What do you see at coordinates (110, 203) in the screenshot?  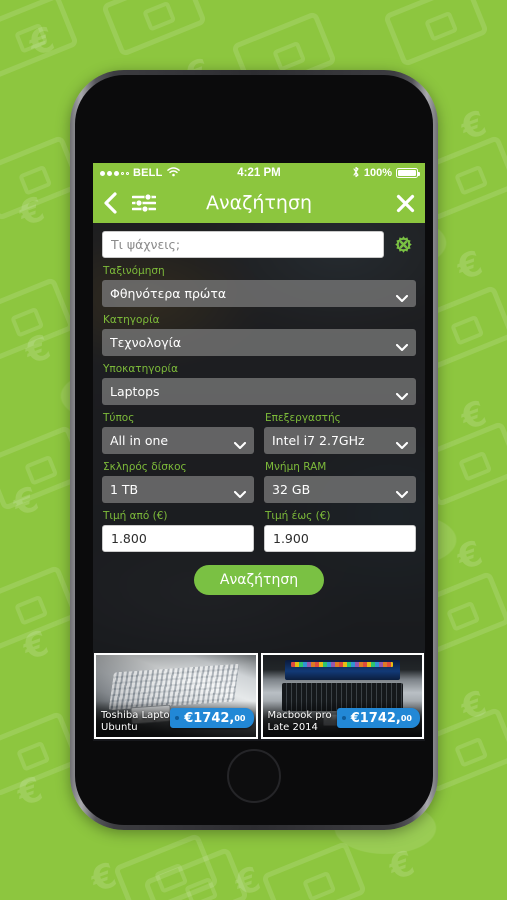 I see `chevron-left-icon` at bounding box center [110, 203].